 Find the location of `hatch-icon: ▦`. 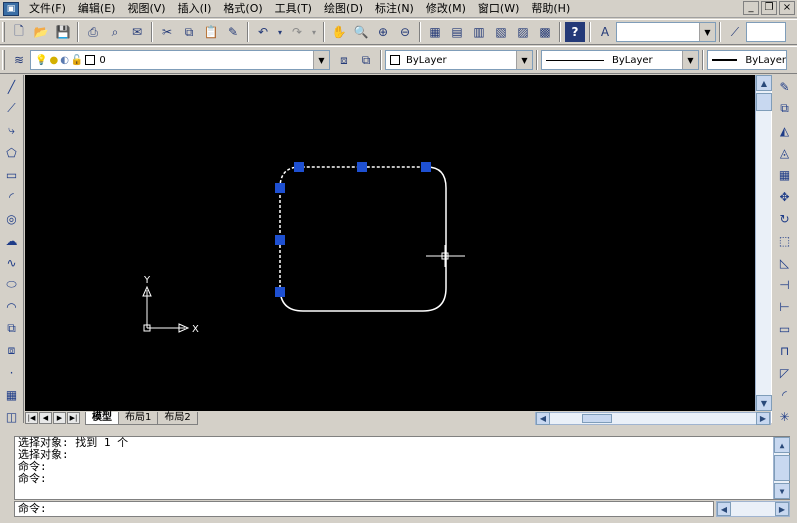

hatch-icon: ▦ is located at coordinates (12, 394).